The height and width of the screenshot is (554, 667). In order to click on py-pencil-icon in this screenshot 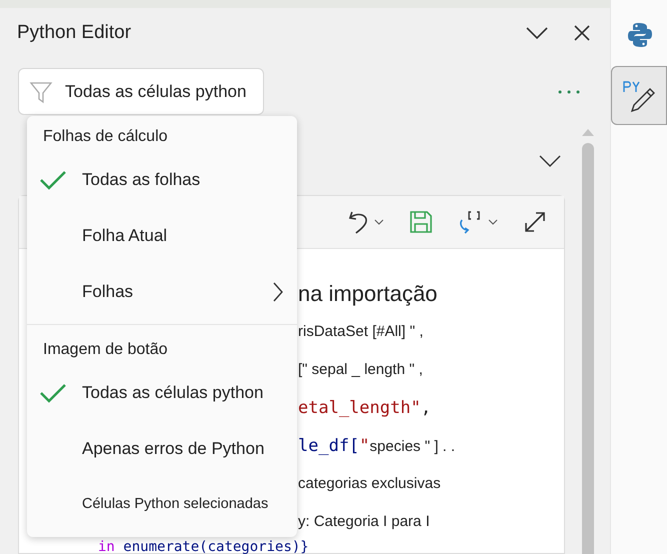, I will do `click(639, 95)`.